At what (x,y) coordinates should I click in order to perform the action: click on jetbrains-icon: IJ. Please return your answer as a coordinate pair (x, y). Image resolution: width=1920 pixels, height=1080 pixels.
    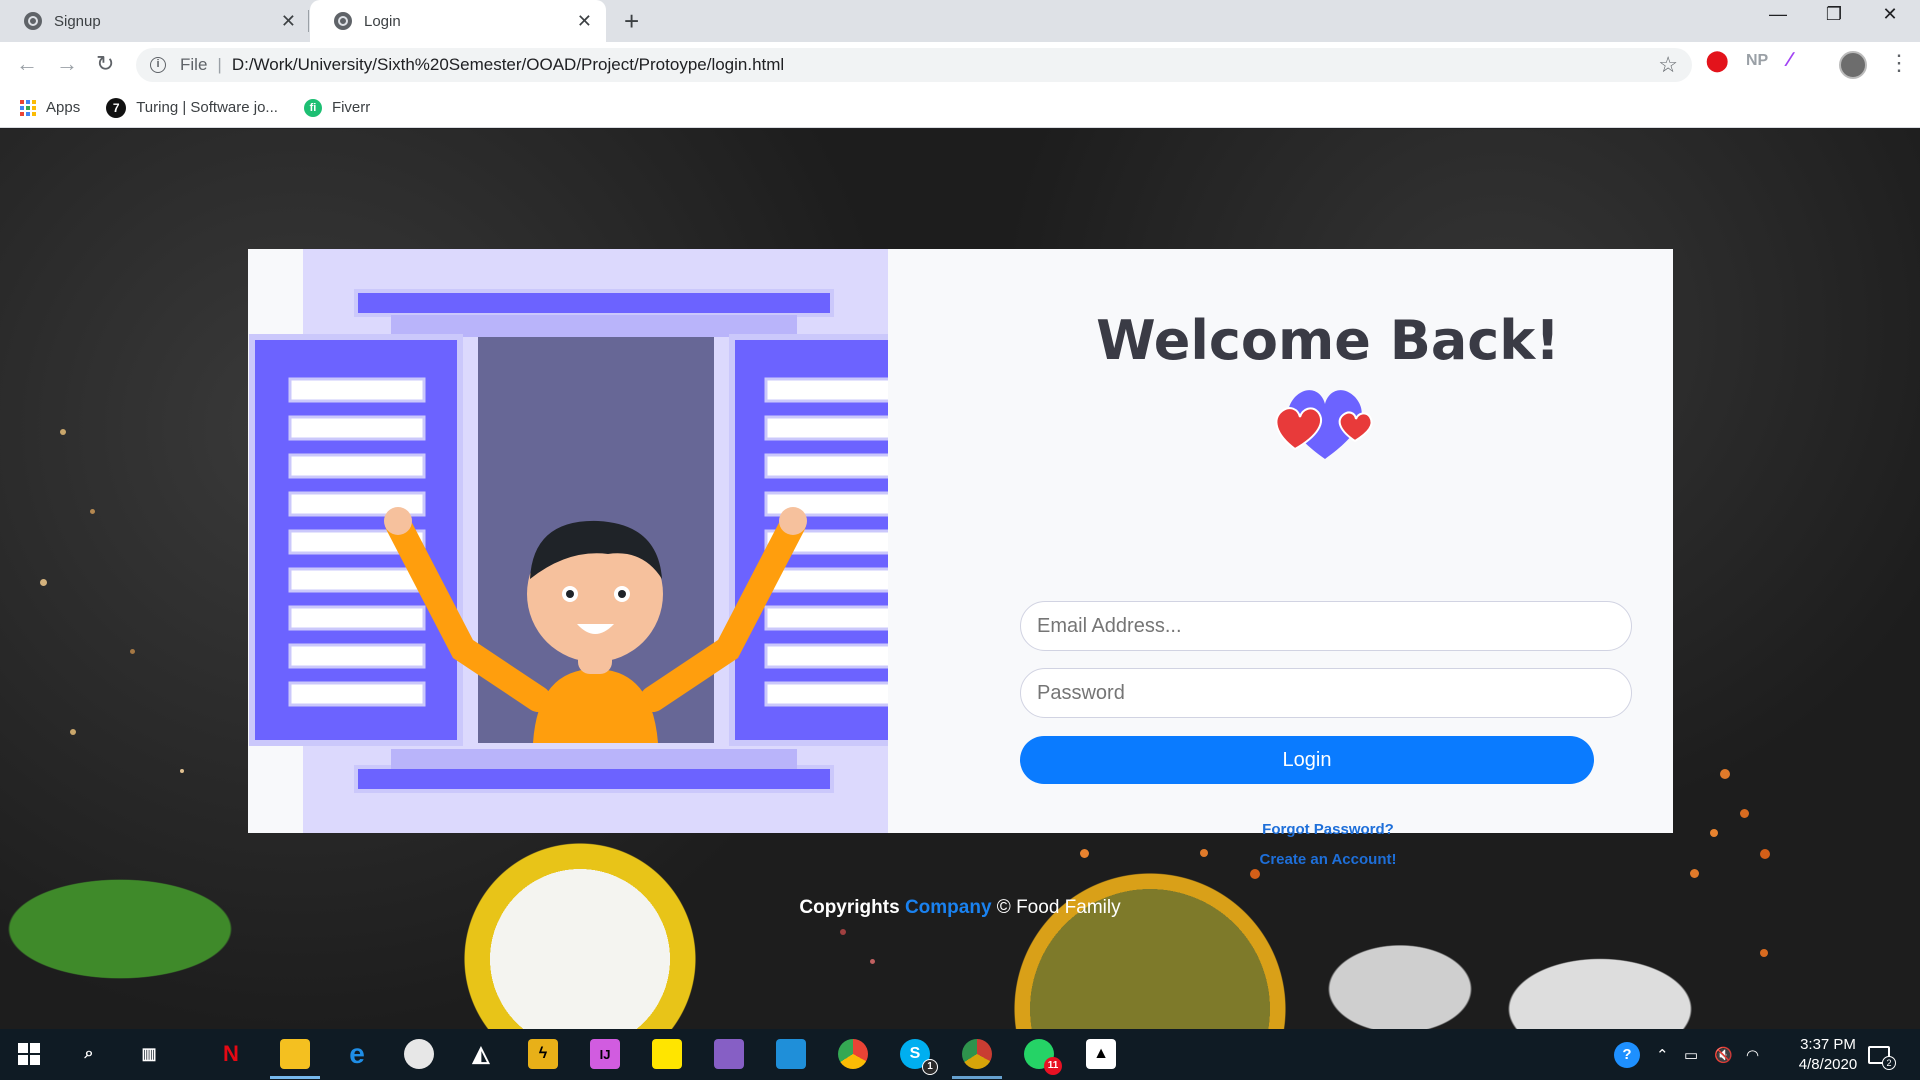
    Looking at the image, I should click on (605, 1054).